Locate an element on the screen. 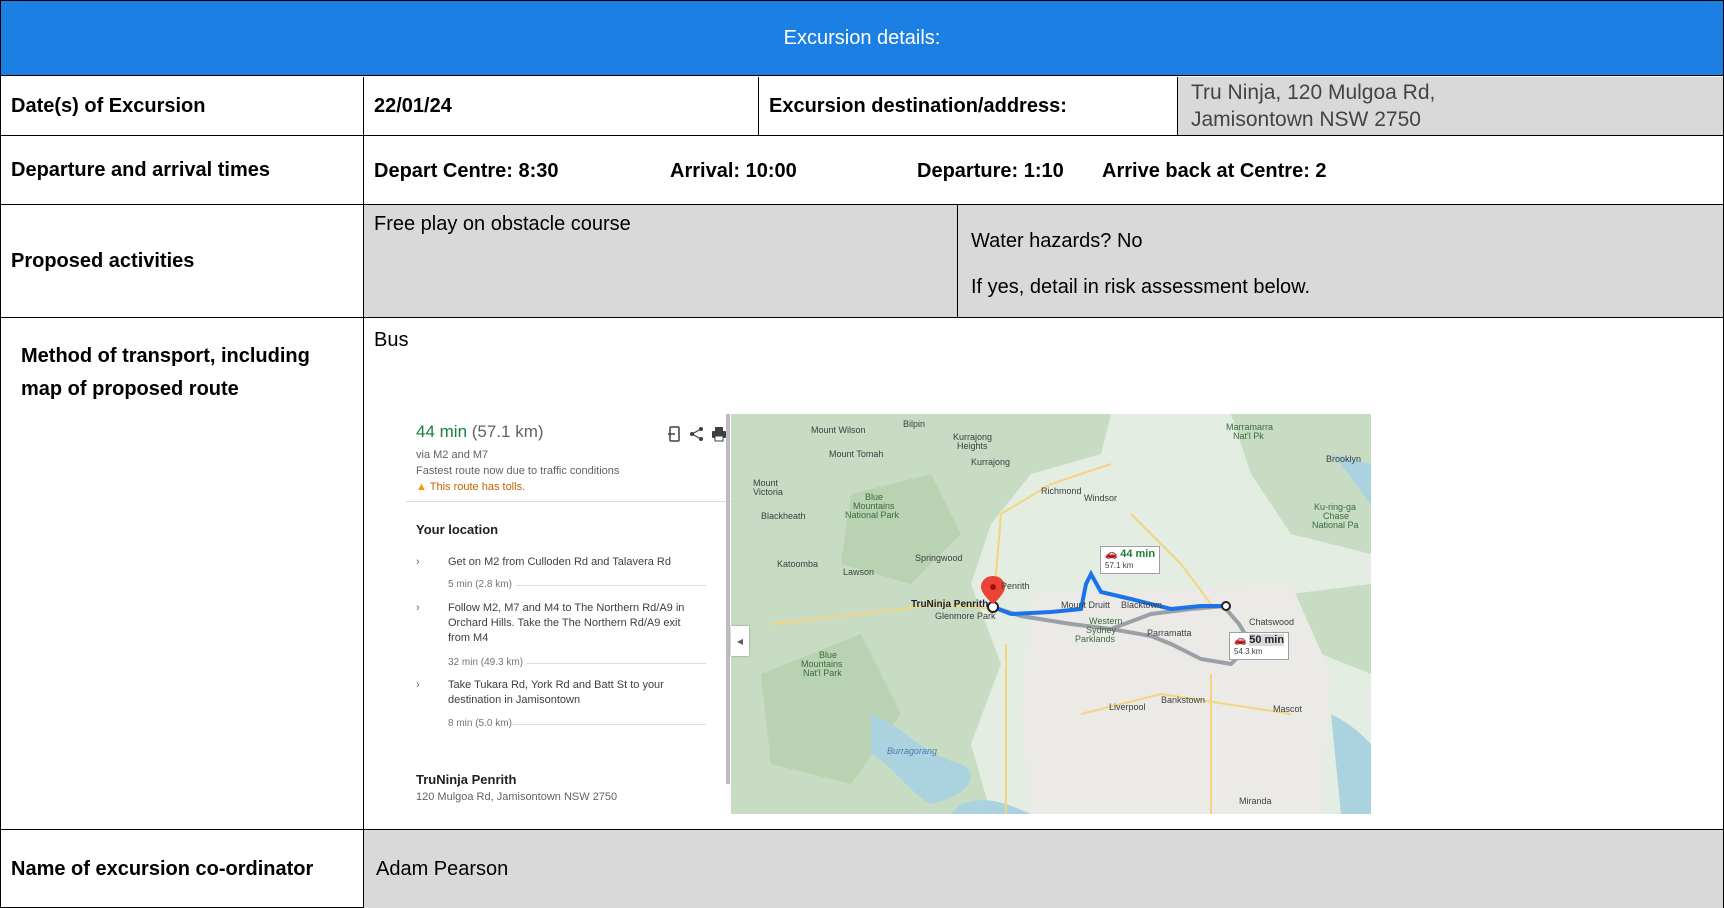 The image size is (1724, 908). share-icon is located at coordinates (696, 434).